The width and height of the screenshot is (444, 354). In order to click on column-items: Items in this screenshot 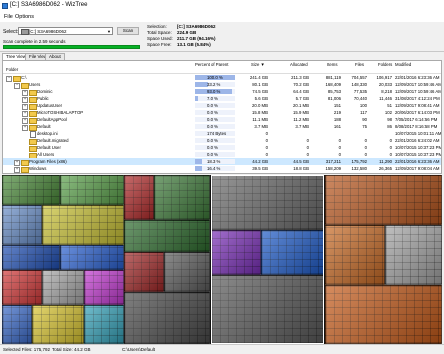, I will do `click(332, 64)`.